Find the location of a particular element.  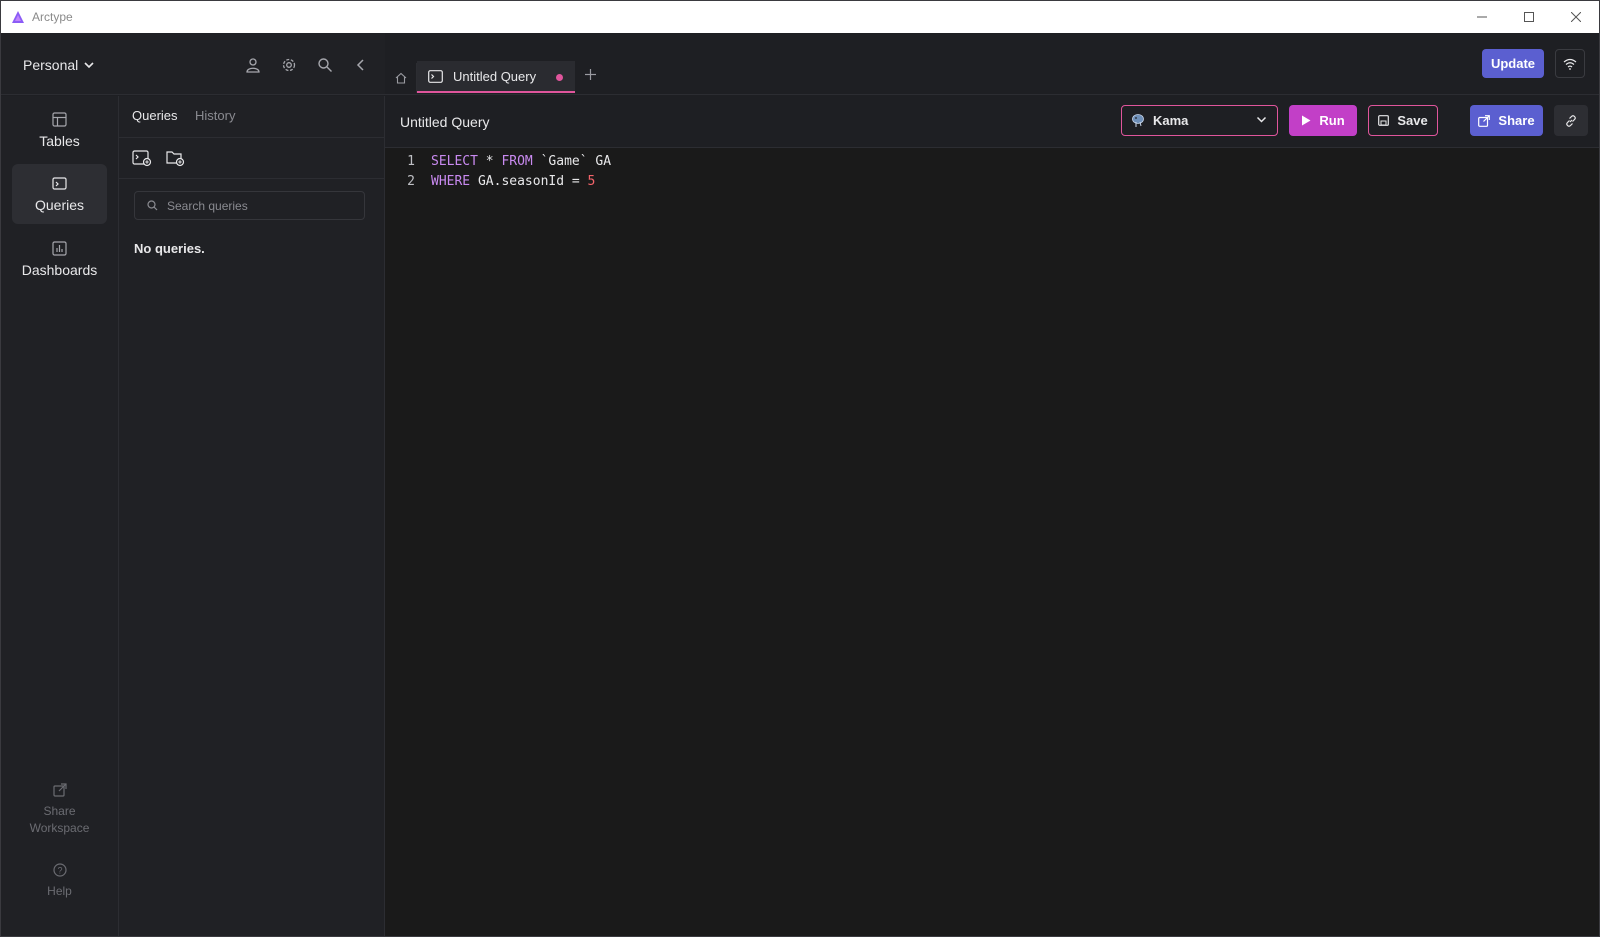

save-button: Save is located at coordinates (1403, 120).